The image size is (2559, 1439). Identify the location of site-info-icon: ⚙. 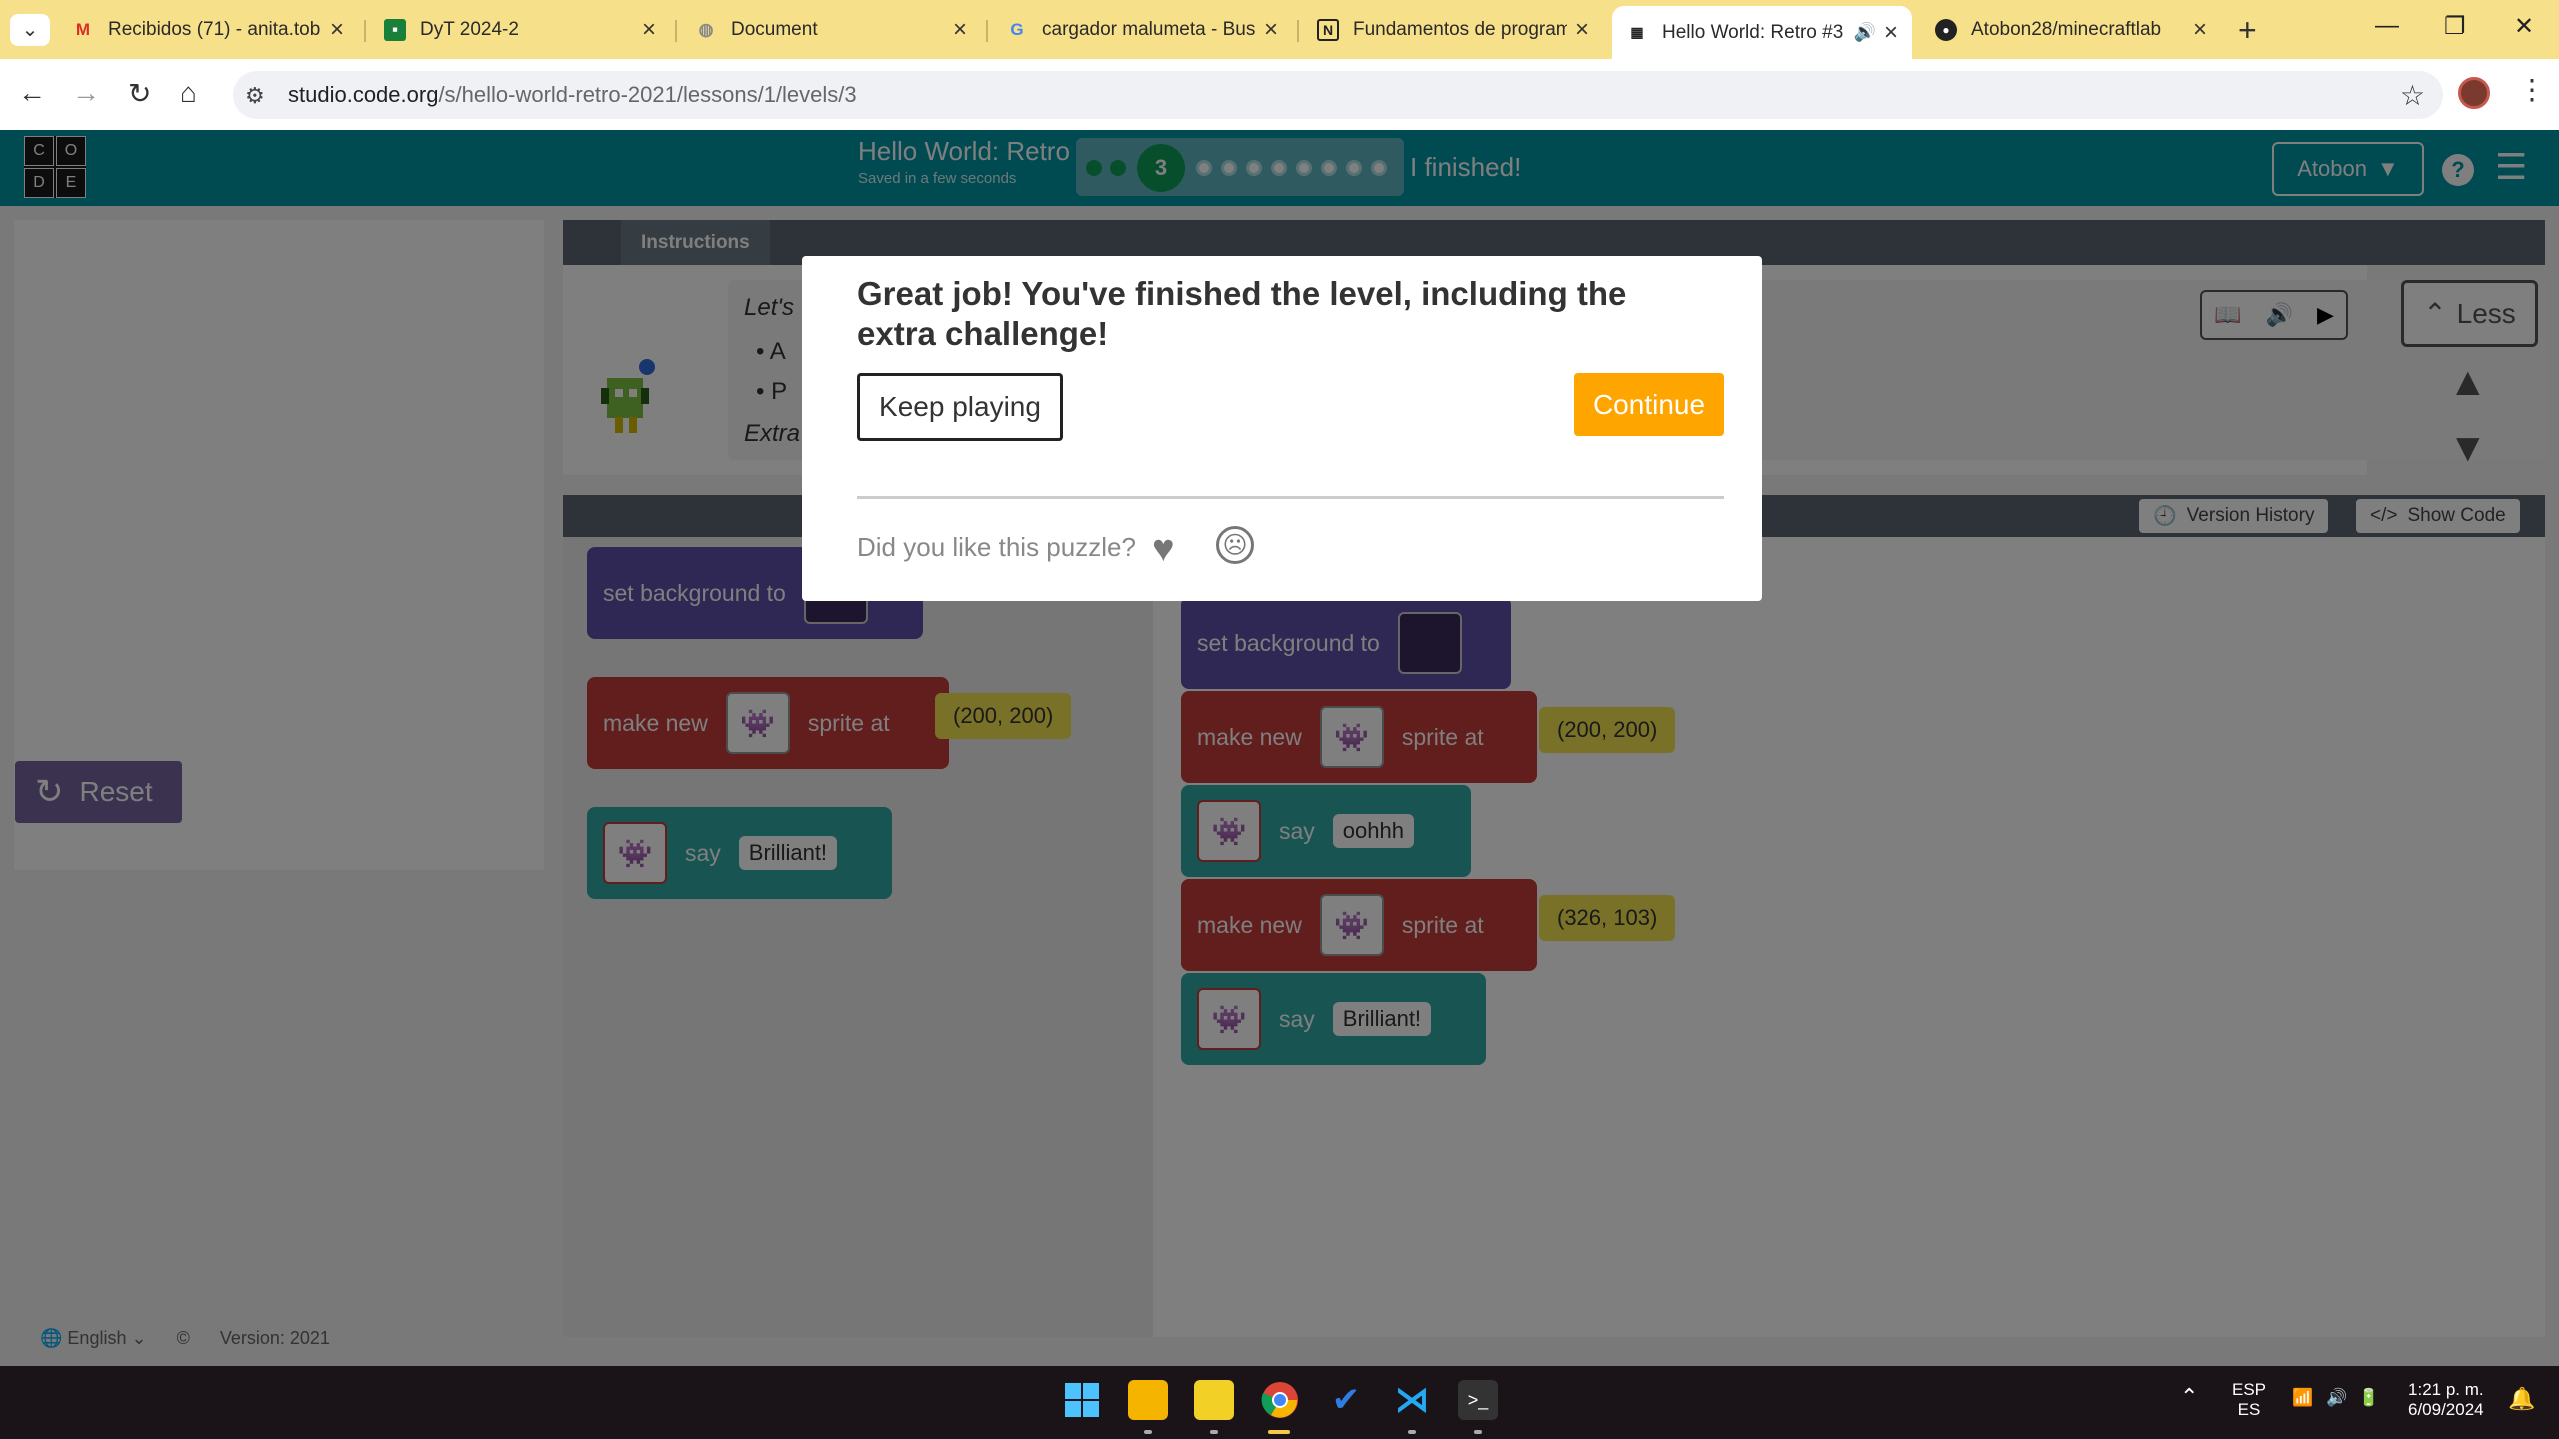
(255, 96).